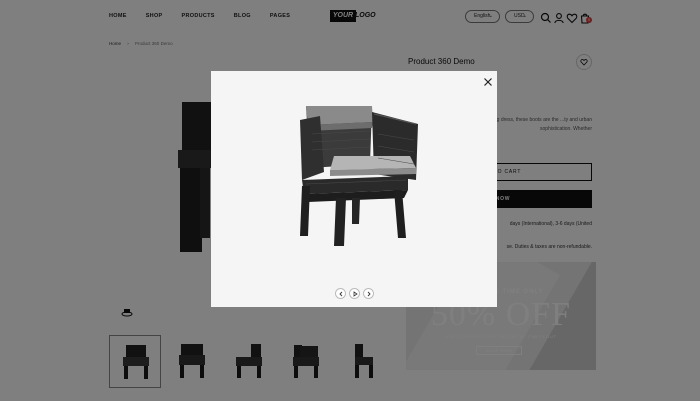 The width and height of the screenshot is (700, 401). Describe the element at coordinates (354, 293) in the screenshot. I see `play-icon` at that location.